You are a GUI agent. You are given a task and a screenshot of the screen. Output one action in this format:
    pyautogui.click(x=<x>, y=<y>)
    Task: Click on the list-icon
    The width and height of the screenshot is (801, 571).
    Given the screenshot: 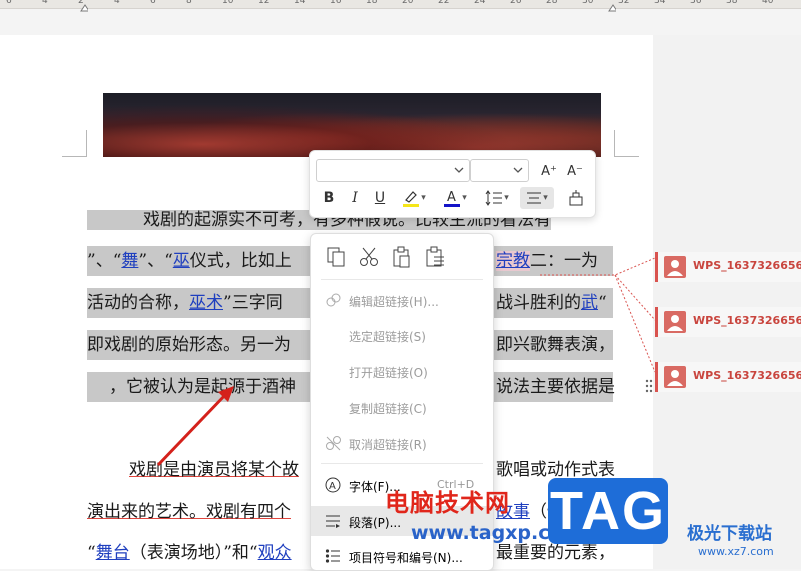 What is the action you would take?
    pyautogui.click(x=332, y=556)
    